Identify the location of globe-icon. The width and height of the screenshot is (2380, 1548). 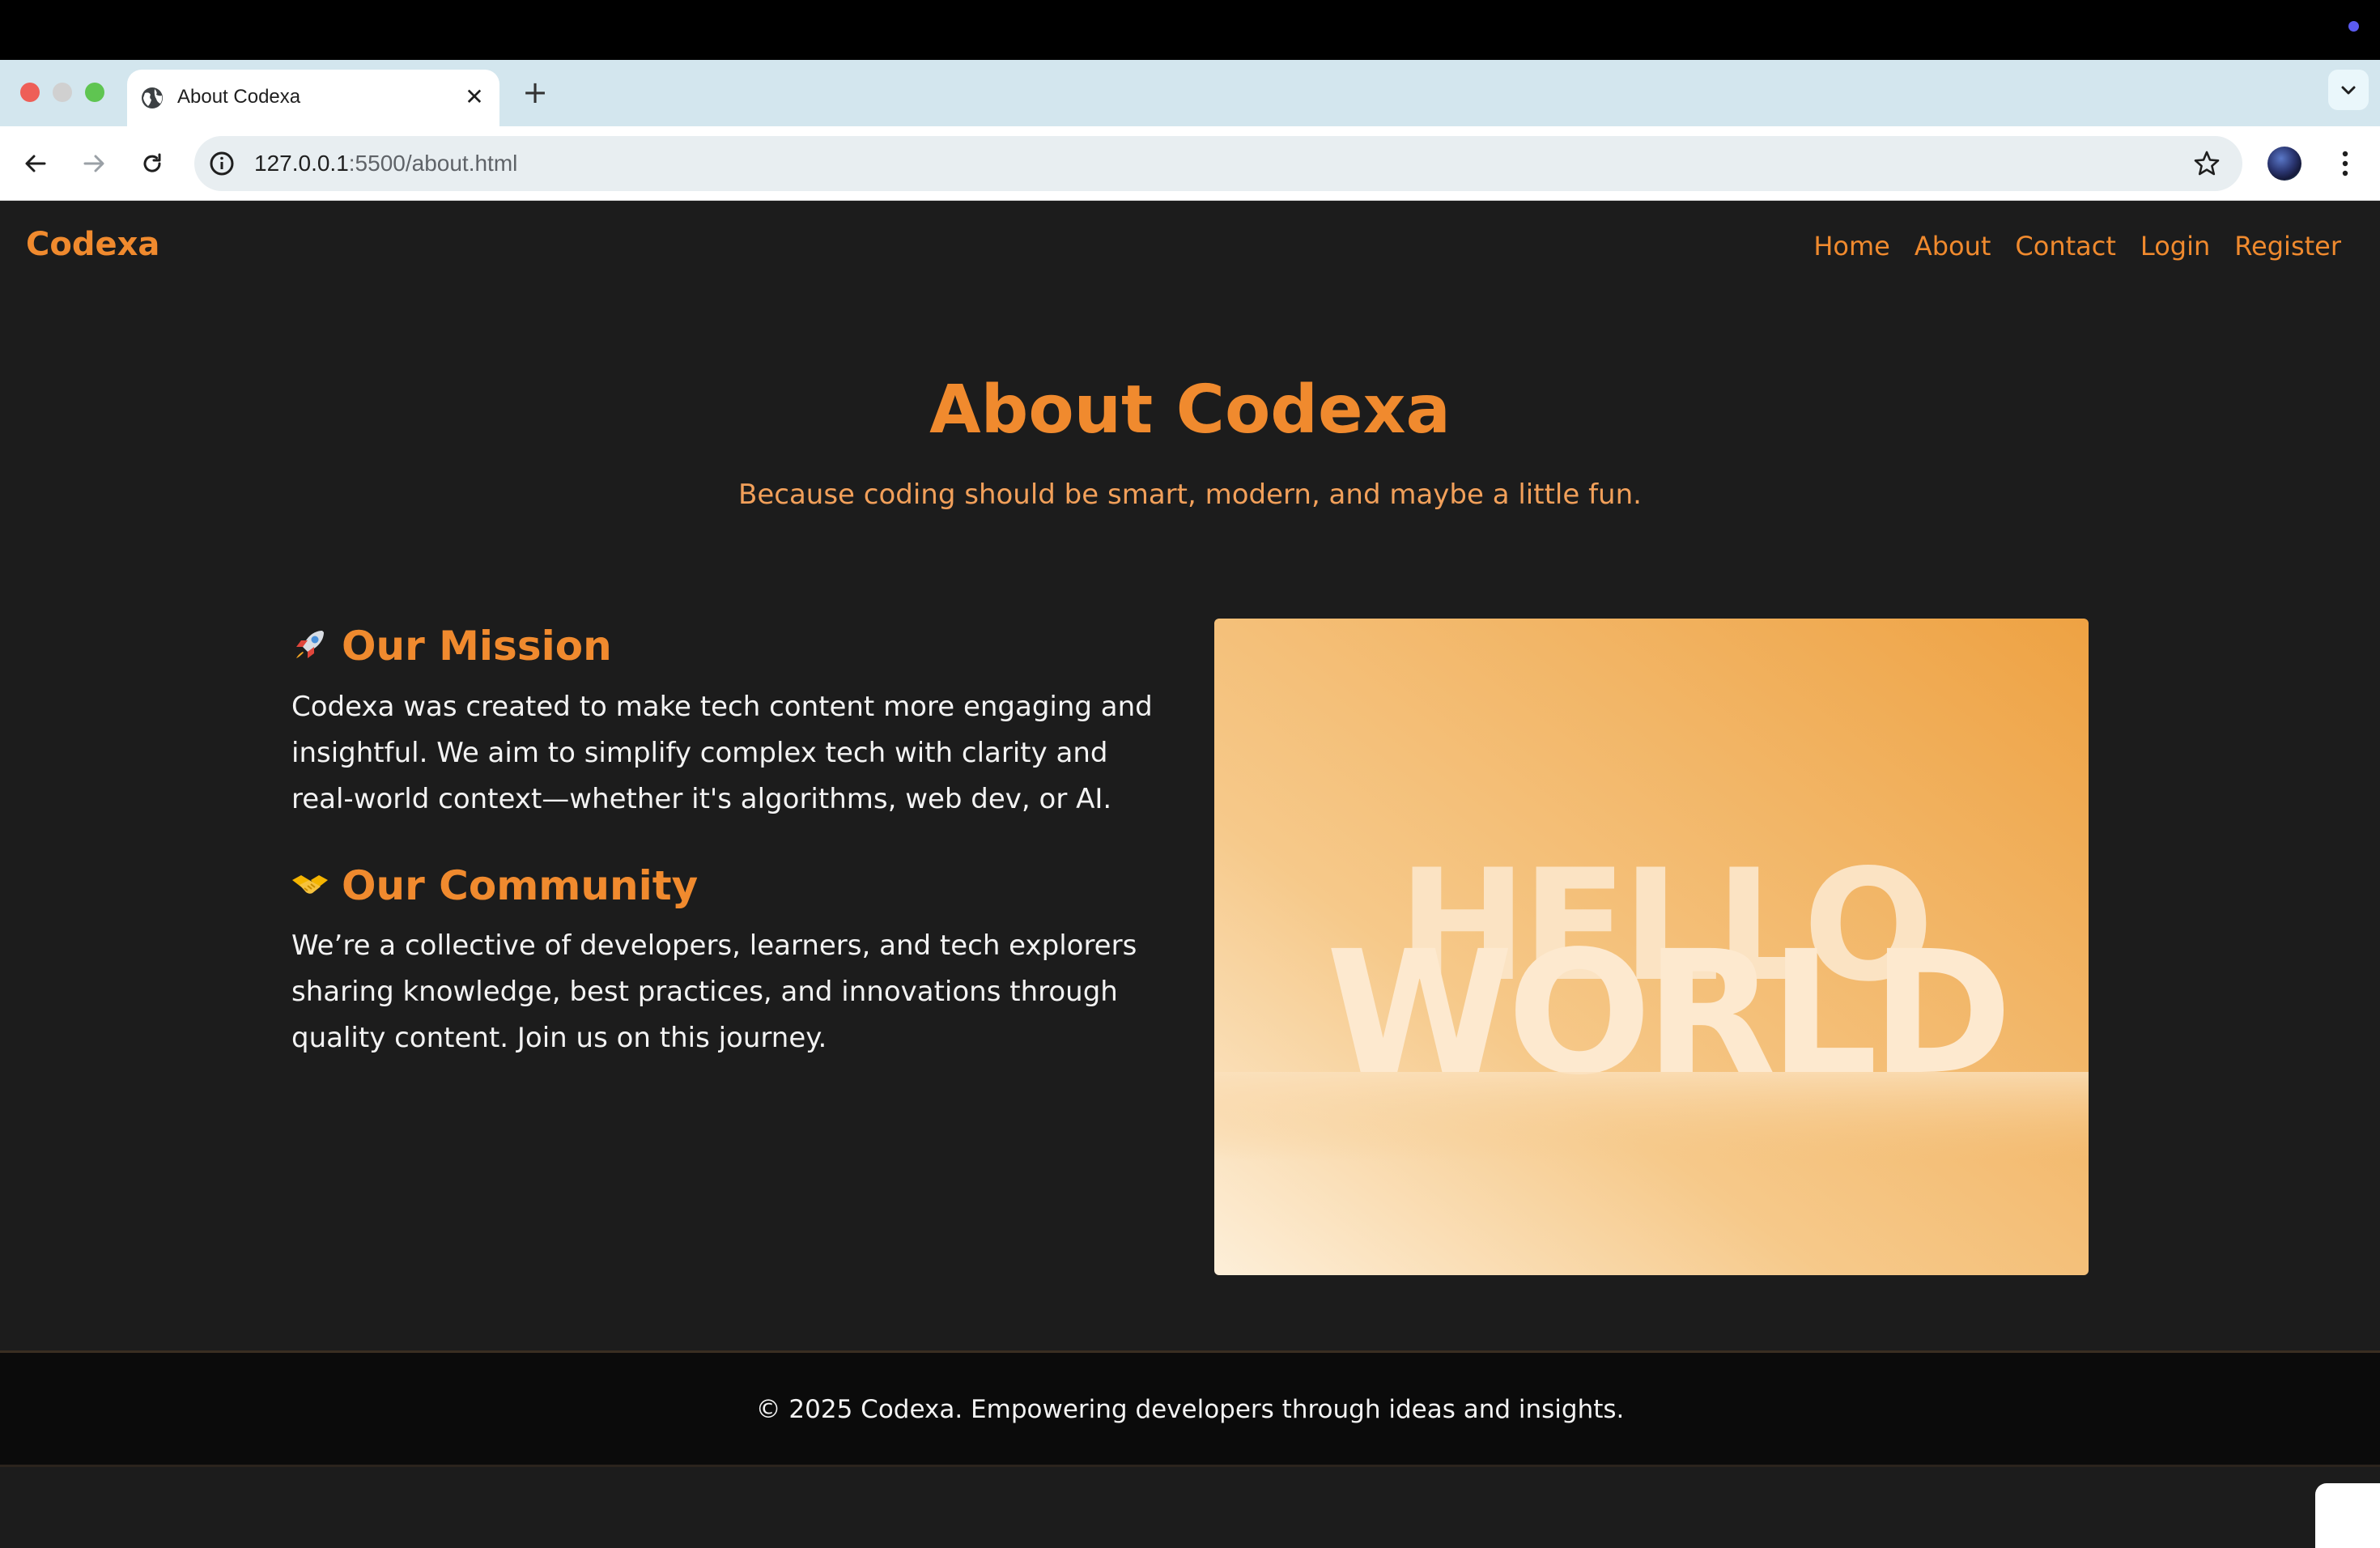
(153, 97).